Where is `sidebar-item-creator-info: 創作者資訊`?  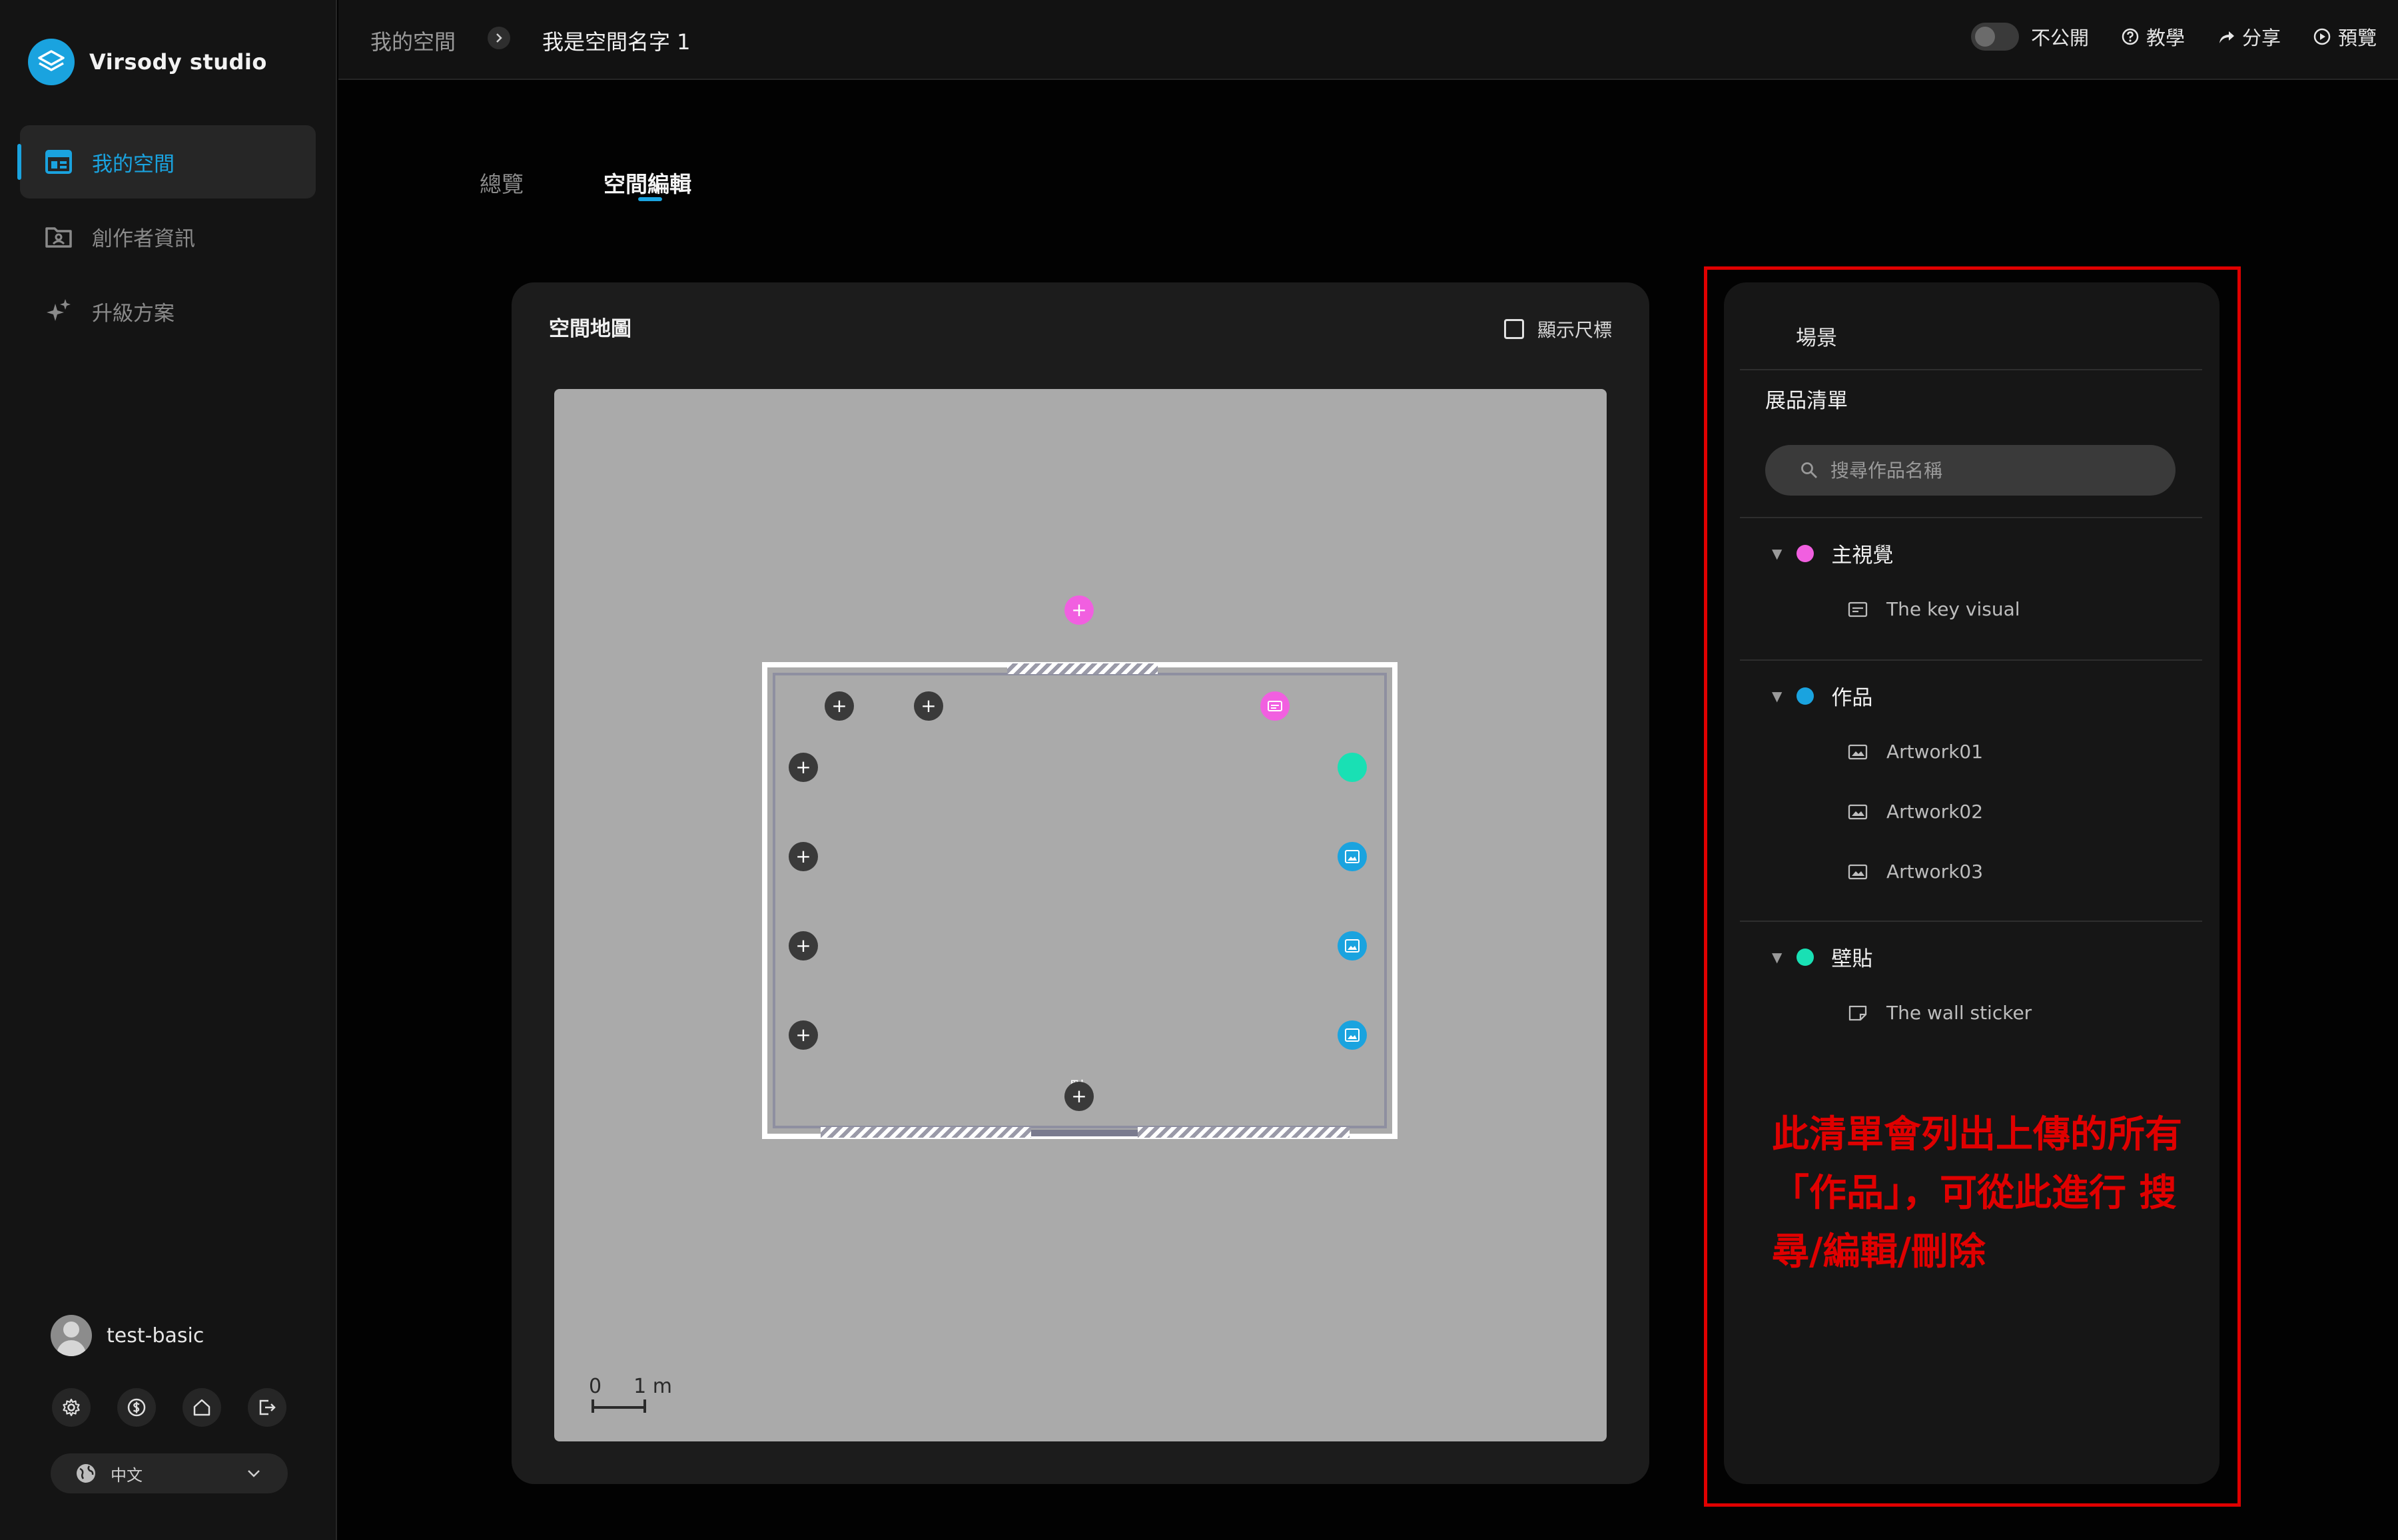 sidebar-item-creator-info: 創作者資訊 is located at coordinates (168, 236).